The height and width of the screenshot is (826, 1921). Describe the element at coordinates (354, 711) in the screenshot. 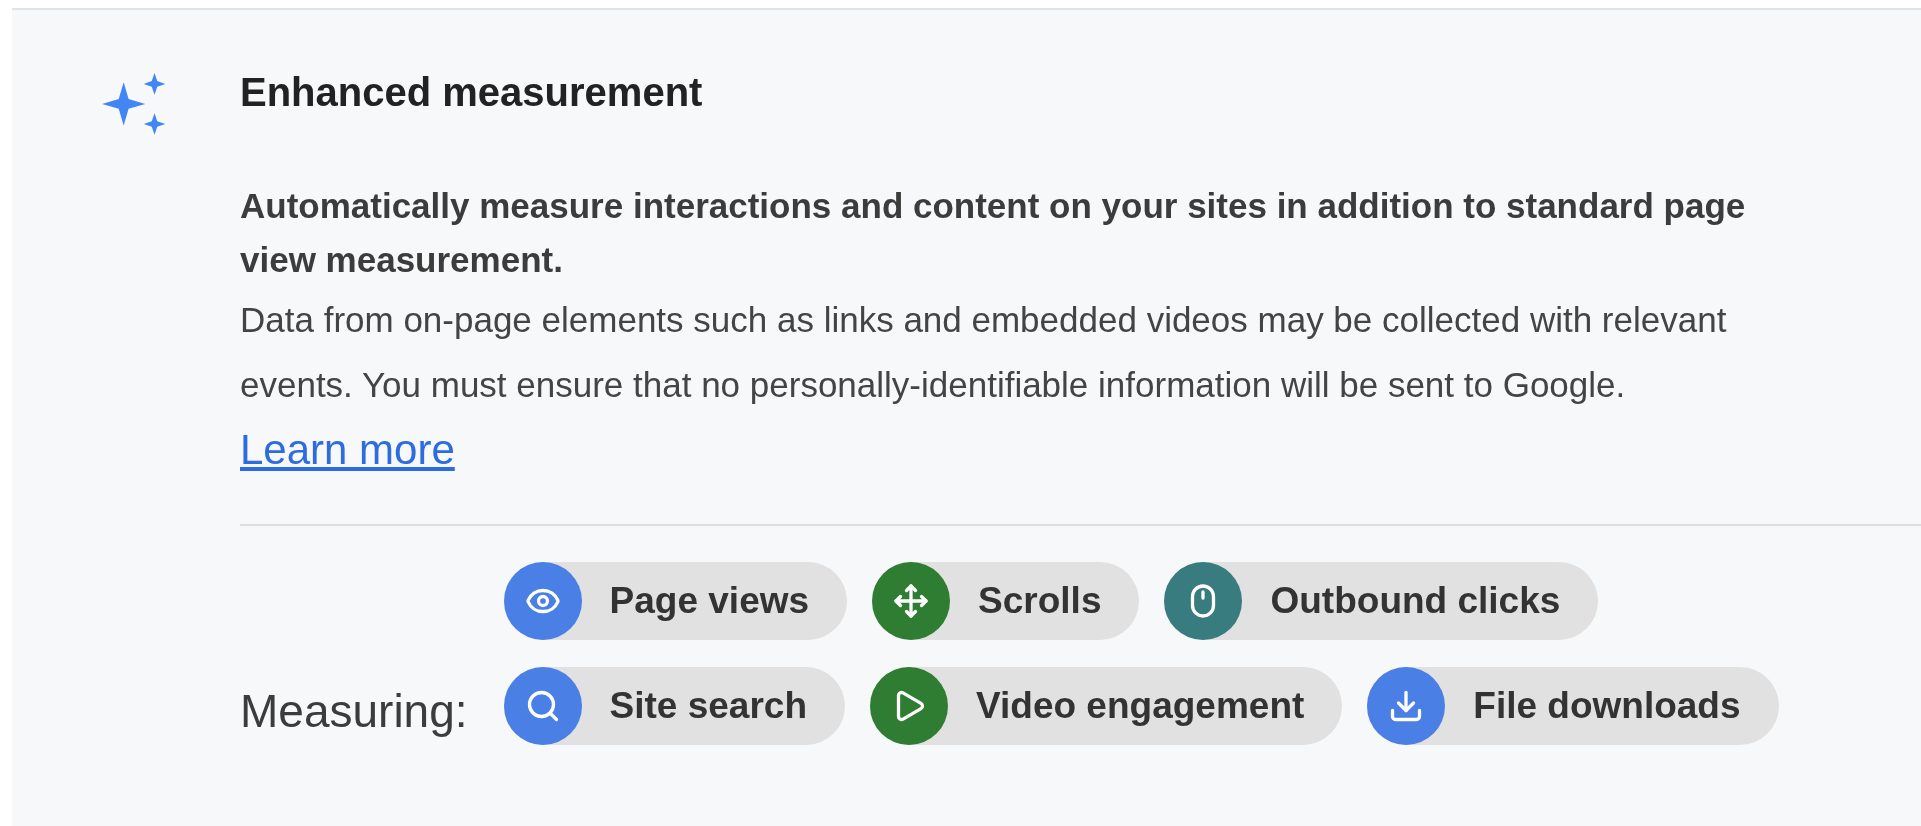

I see `measuring-label: Measuring:` at that location.